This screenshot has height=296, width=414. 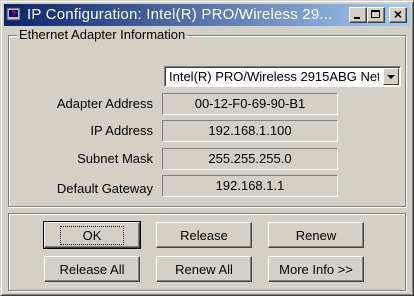 I want to click on default-gateway-label: Default Gateway, so click(x=104, y=188).